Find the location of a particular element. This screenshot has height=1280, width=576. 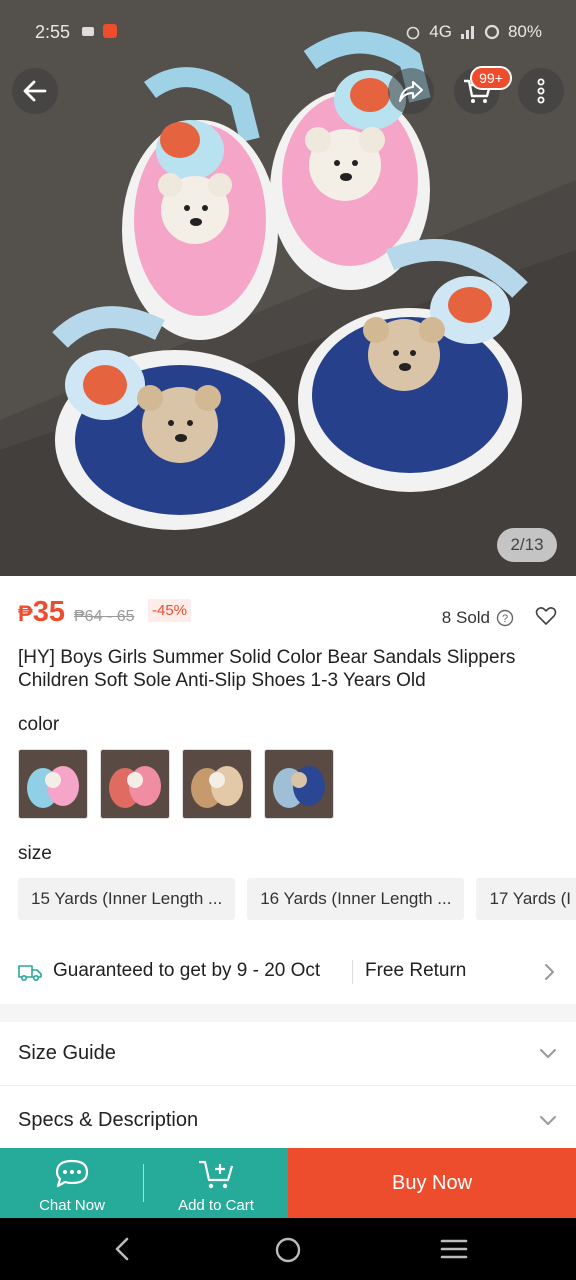

section-divider is located at coordinates (288, 1013).